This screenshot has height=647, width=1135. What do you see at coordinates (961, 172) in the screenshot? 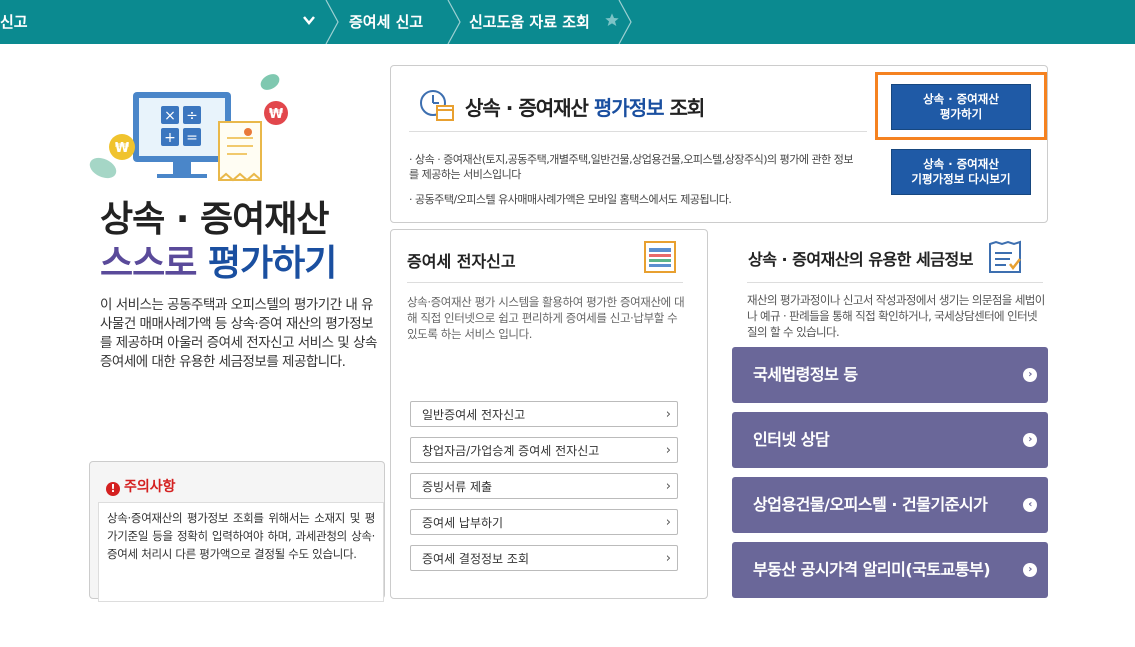
I see `review-evaluation-button: 상속 · 증여재산 기평가정보 다시보기` at bounding box center [961, 172].